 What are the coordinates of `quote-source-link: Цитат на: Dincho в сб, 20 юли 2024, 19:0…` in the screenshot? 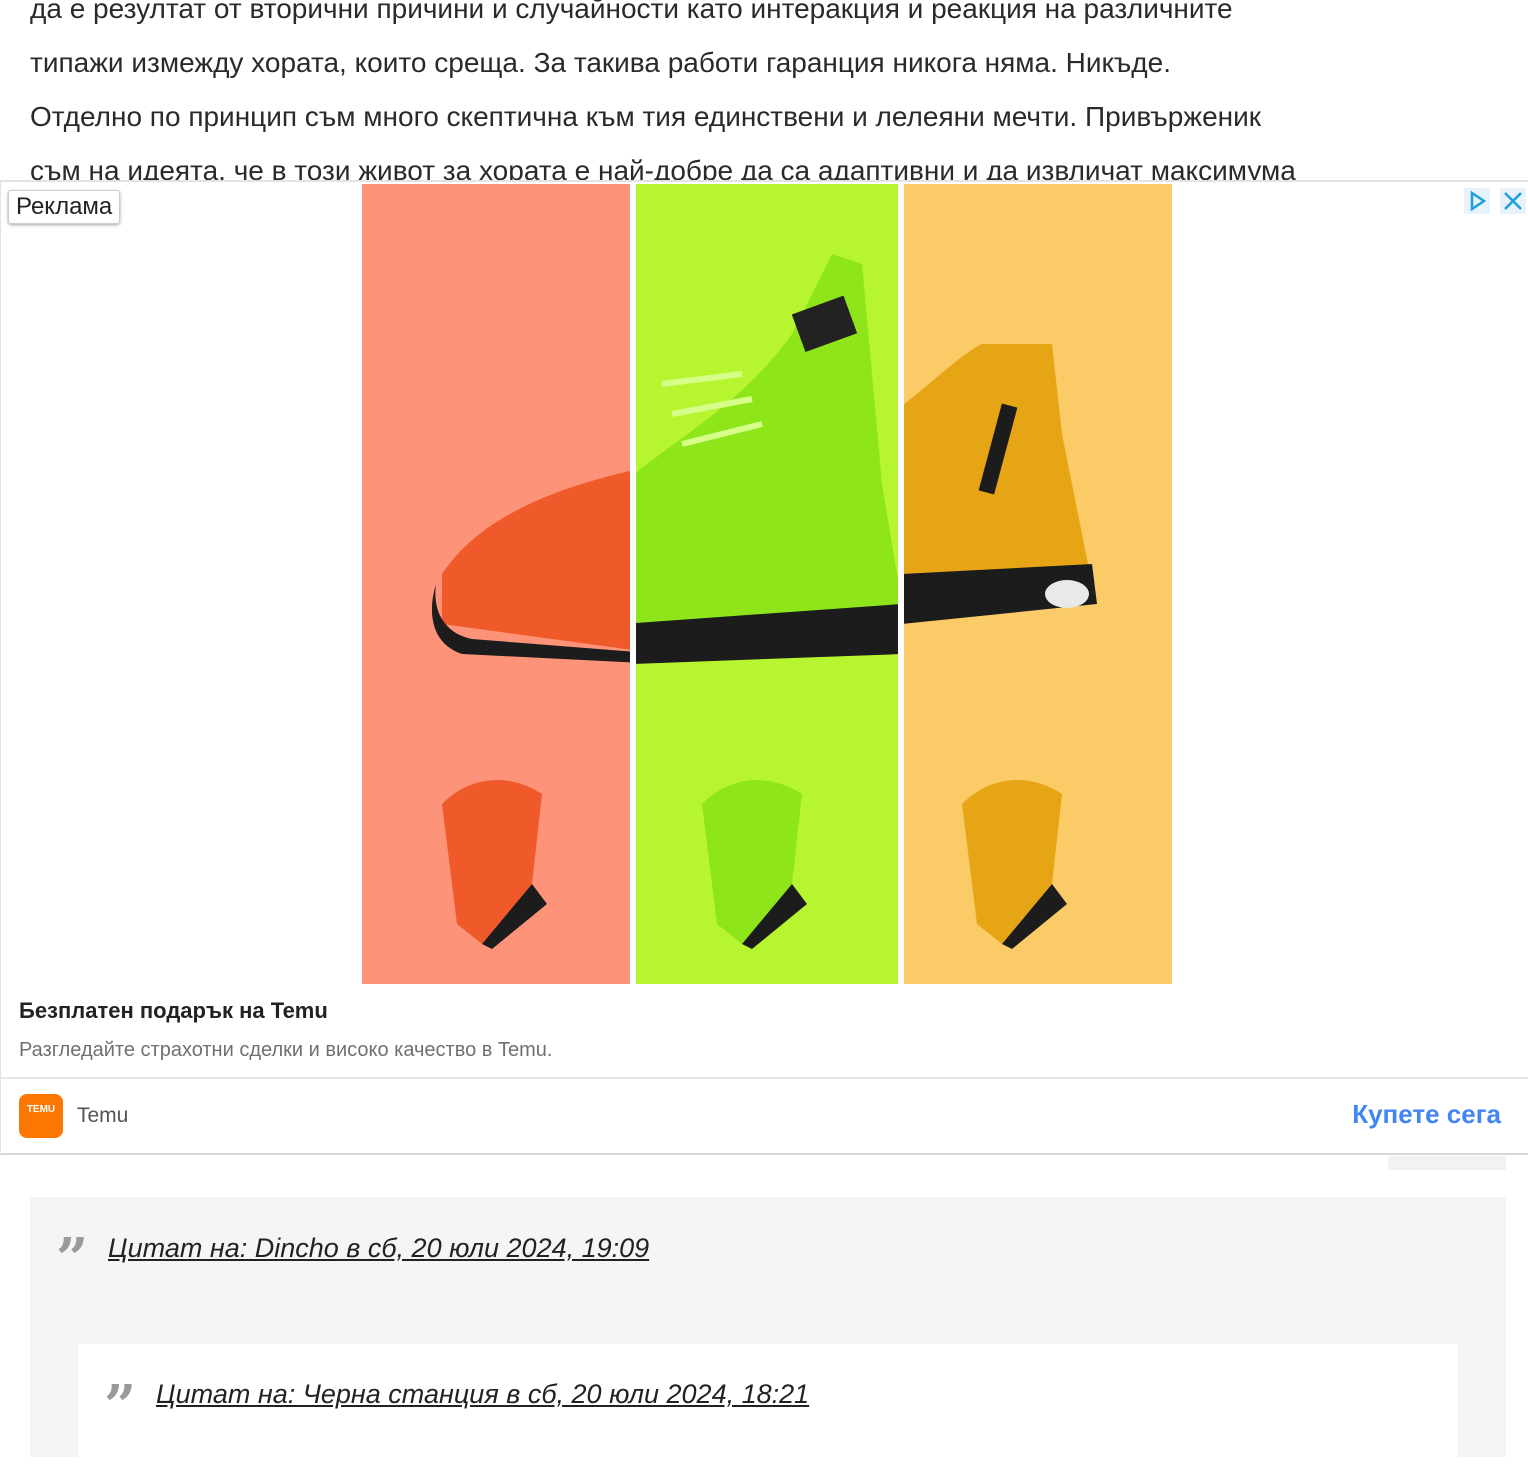 It's located at (378, 1248).